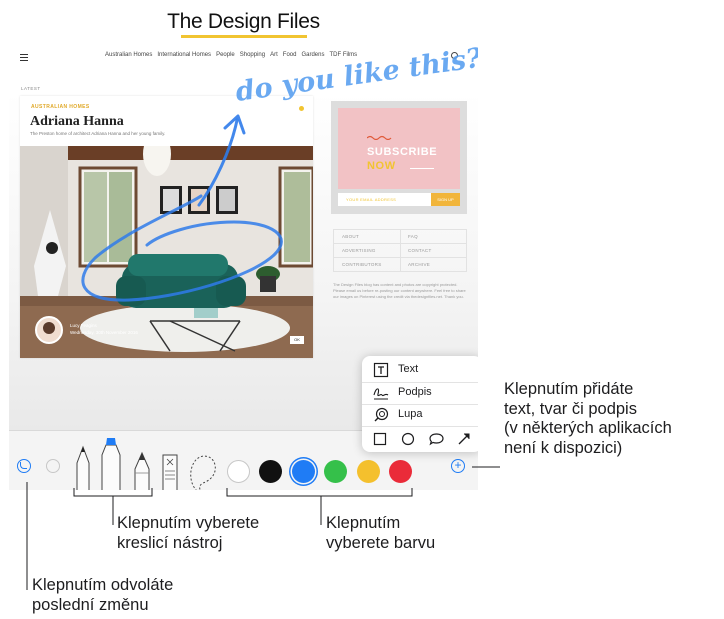 The width and height of the screenshot is (724, 619). I want to click on divider, so click(400, 250).